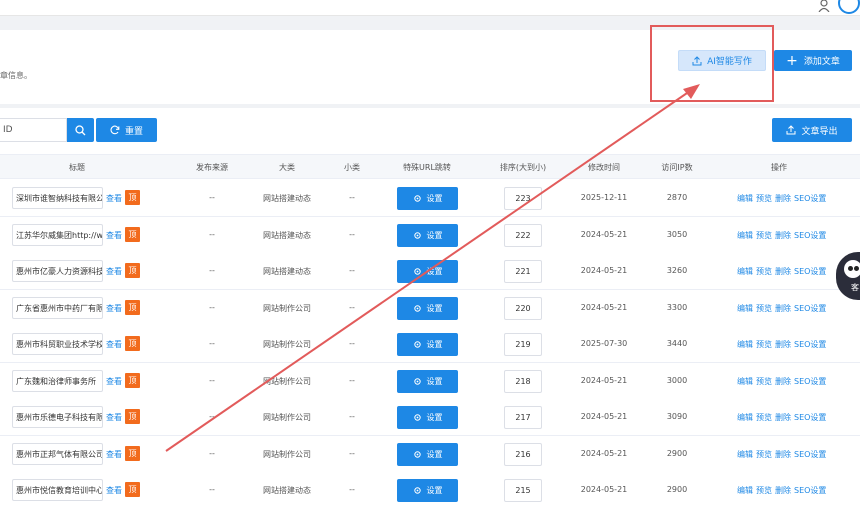 The height and width of the screenshot is (508, 860). What do you see at coordinates (126, 130) in the screenshot?
I see `reset-button: 重置` at bounding box center [126, 130].